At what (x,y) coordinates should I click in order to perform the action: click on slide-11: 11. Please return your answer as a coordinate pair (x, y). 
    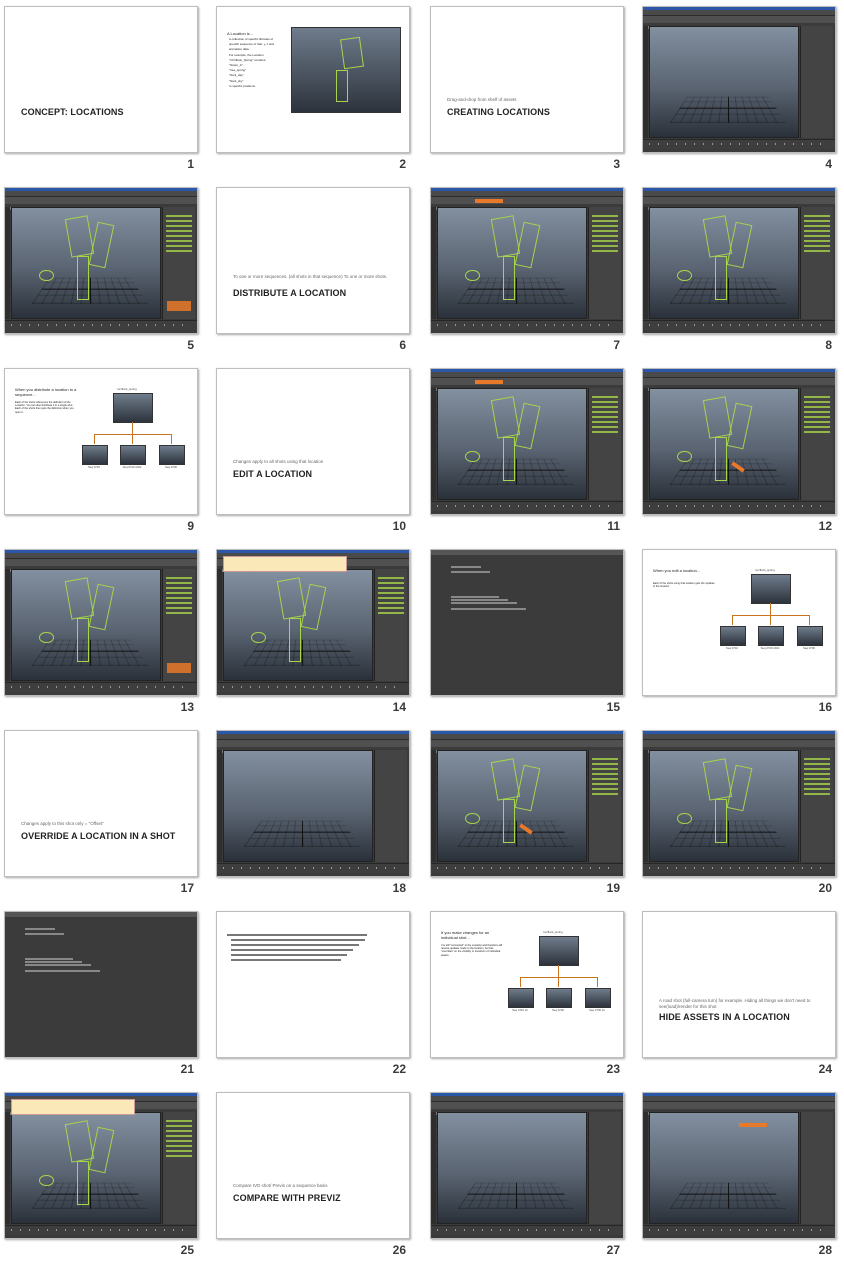
    Looking at the image, I should click on (532, 454).